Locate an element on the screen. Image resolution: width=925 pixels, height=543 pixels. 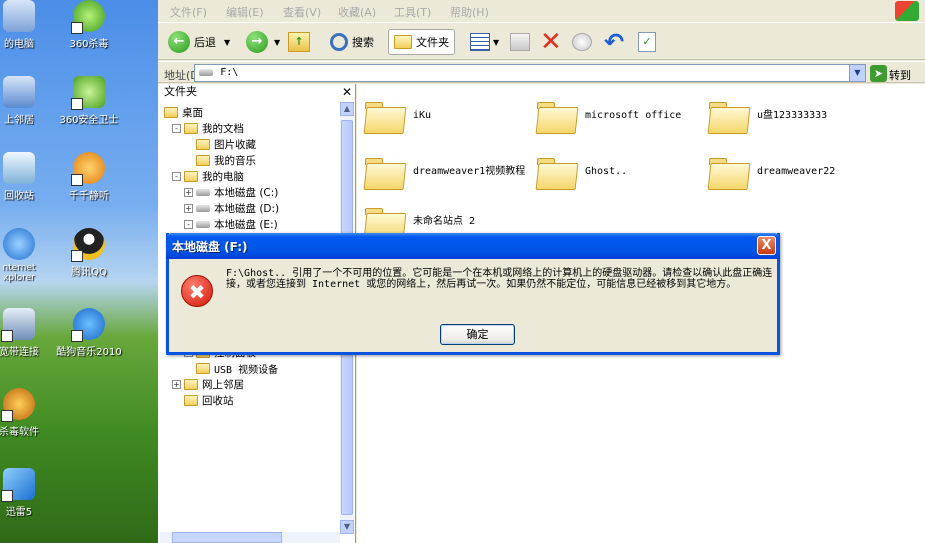
tree-item: 图片收藏 is located at coordinates (220, 144).